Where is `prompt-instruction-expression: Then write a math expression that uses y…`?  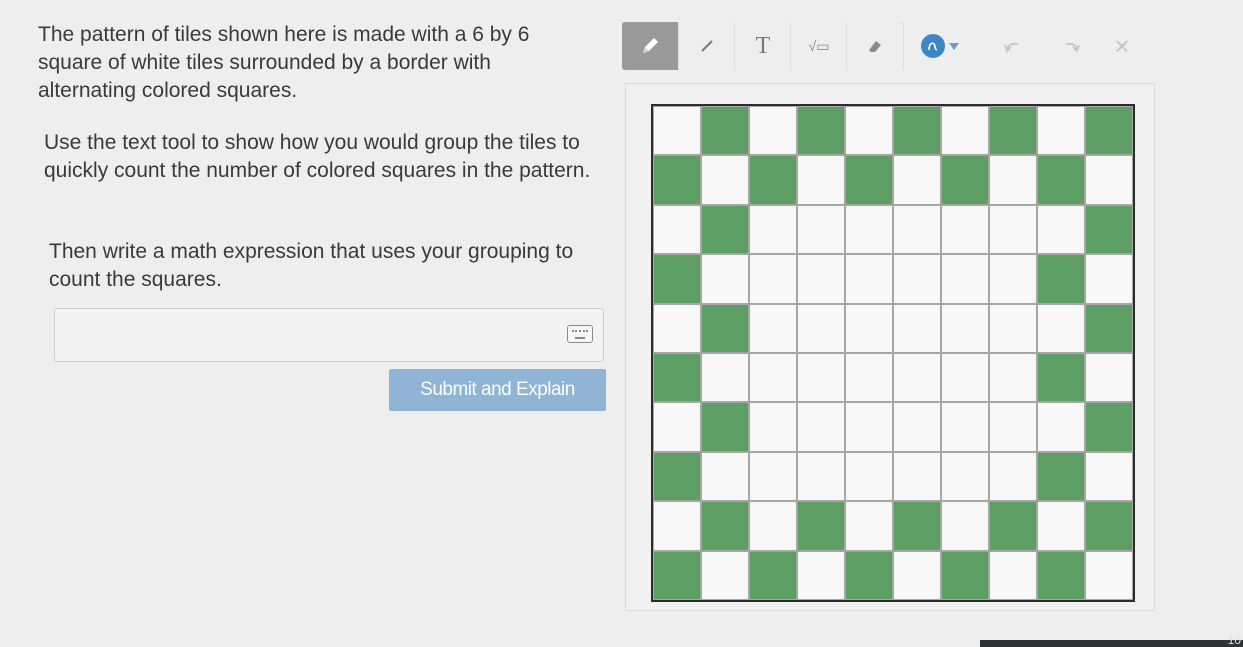
prompt-instruction-expression: Then write a math expression that uses y… is located at coordinates (311, 265).